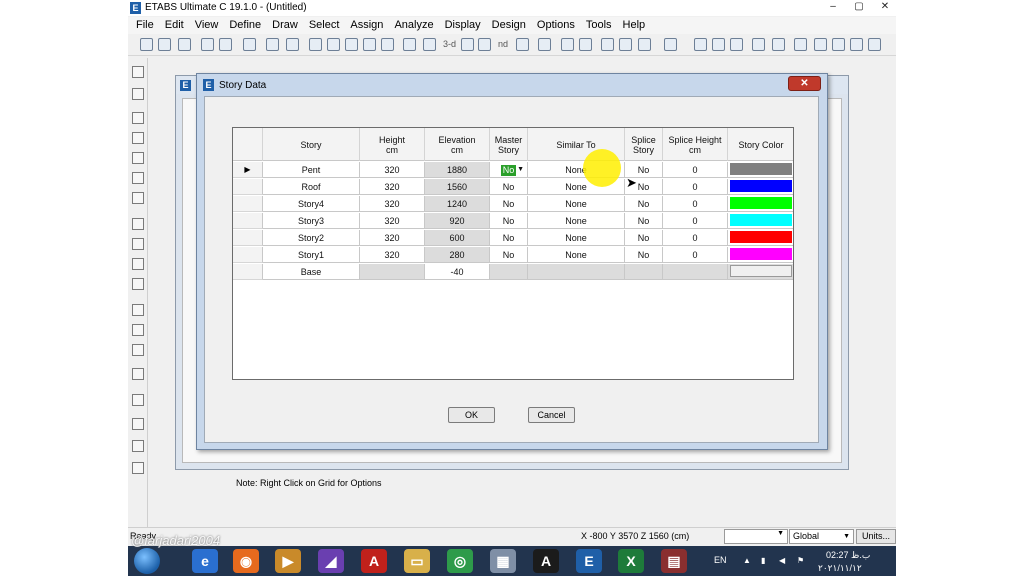 The width and height of the screenshot is (1024, 576). Describe the element at coordinates (464, 25) in the screenshot. I see `menu-display: Display` at that location.